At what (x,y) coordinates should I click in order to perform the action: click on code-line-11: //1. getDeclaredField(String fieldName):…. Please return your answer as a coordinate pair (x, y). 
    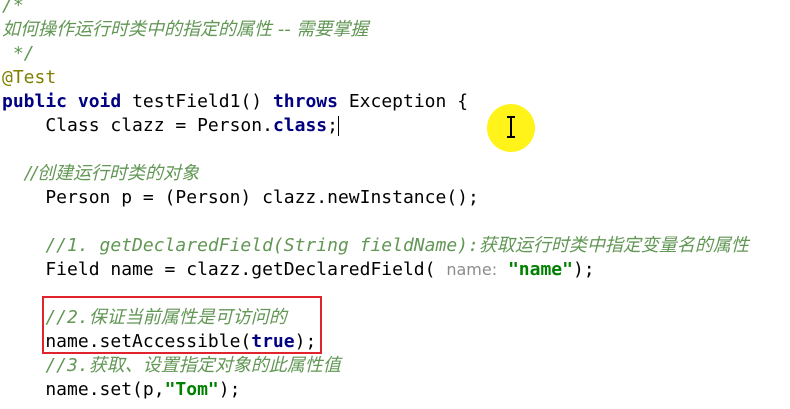
    Looking at the image, I should click on (375, 245).